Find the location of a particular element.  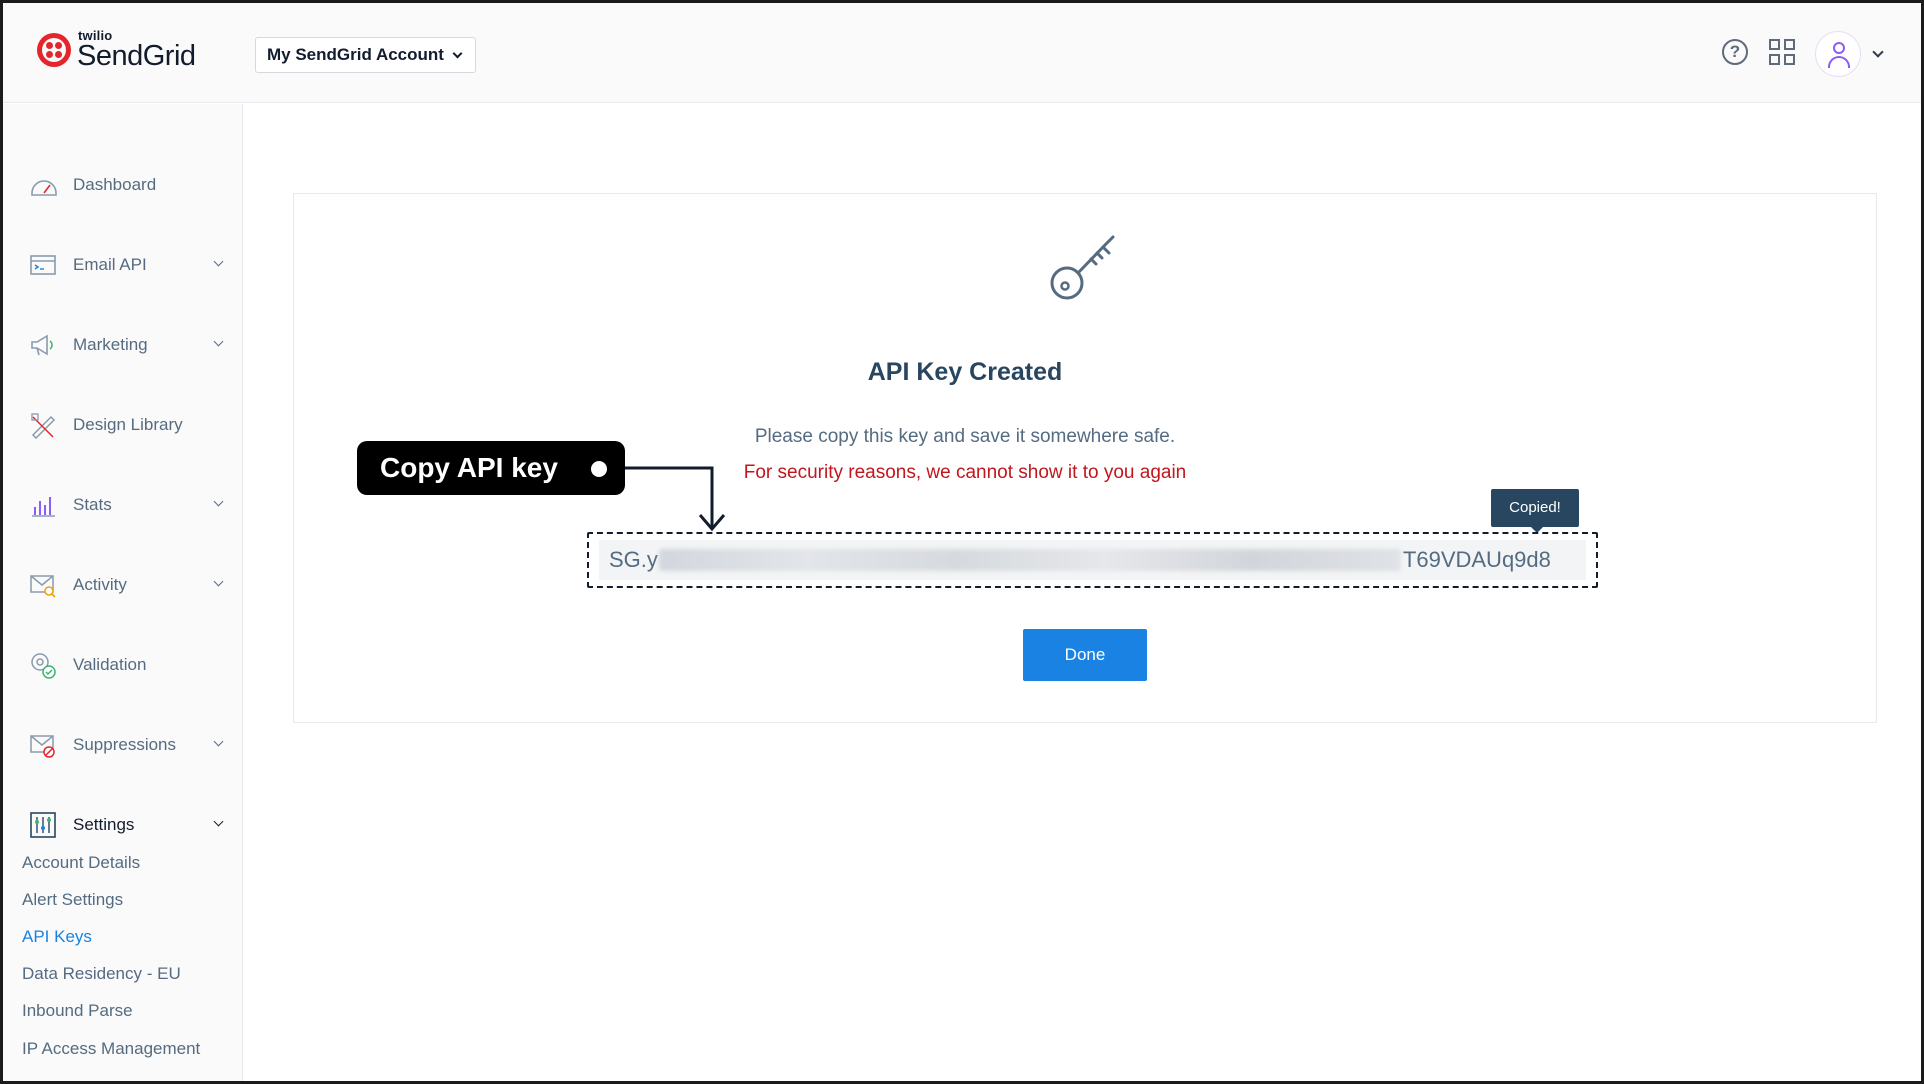

sidebar-subitem-account-details: Account Details is located at coordinates (81, 863).